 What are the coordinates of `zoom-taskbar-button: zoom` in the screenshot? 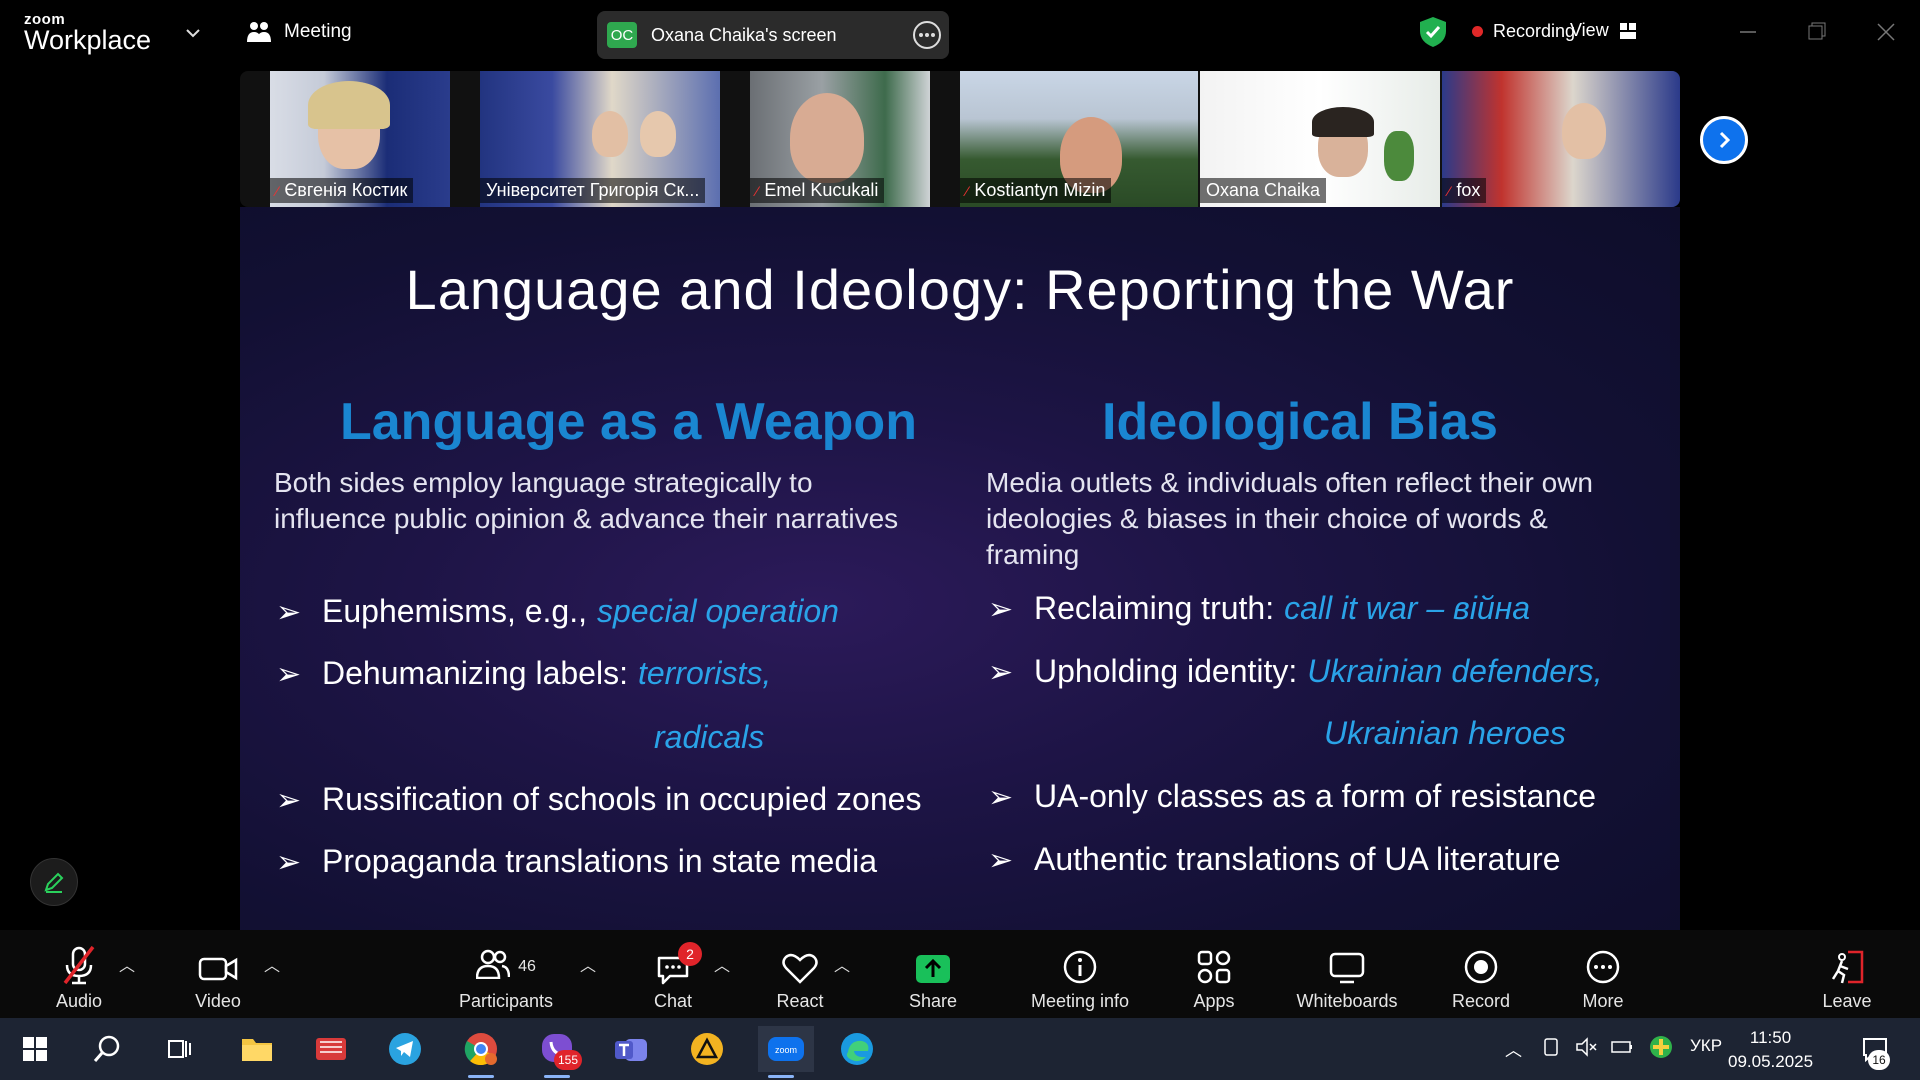 It's located at (786, 1052).